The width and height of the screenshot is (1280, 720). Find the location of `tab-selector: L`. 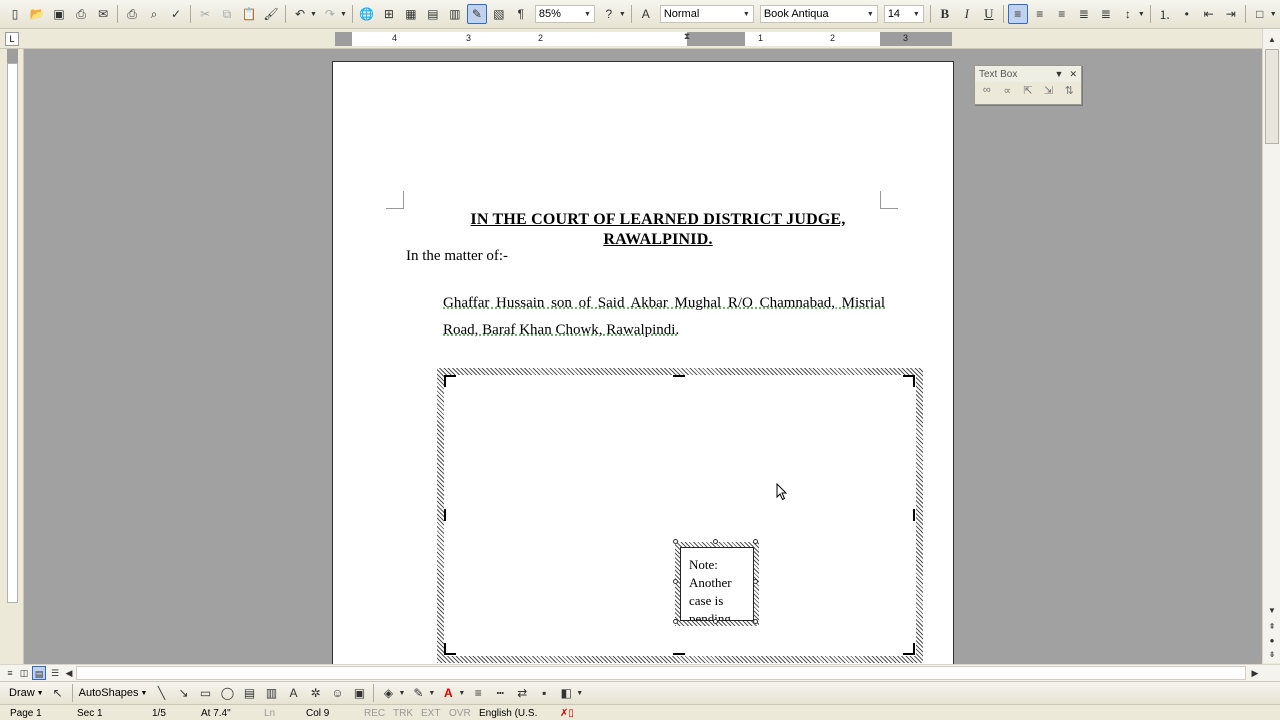

tab-selector: L is located at coordinates (12, 39).